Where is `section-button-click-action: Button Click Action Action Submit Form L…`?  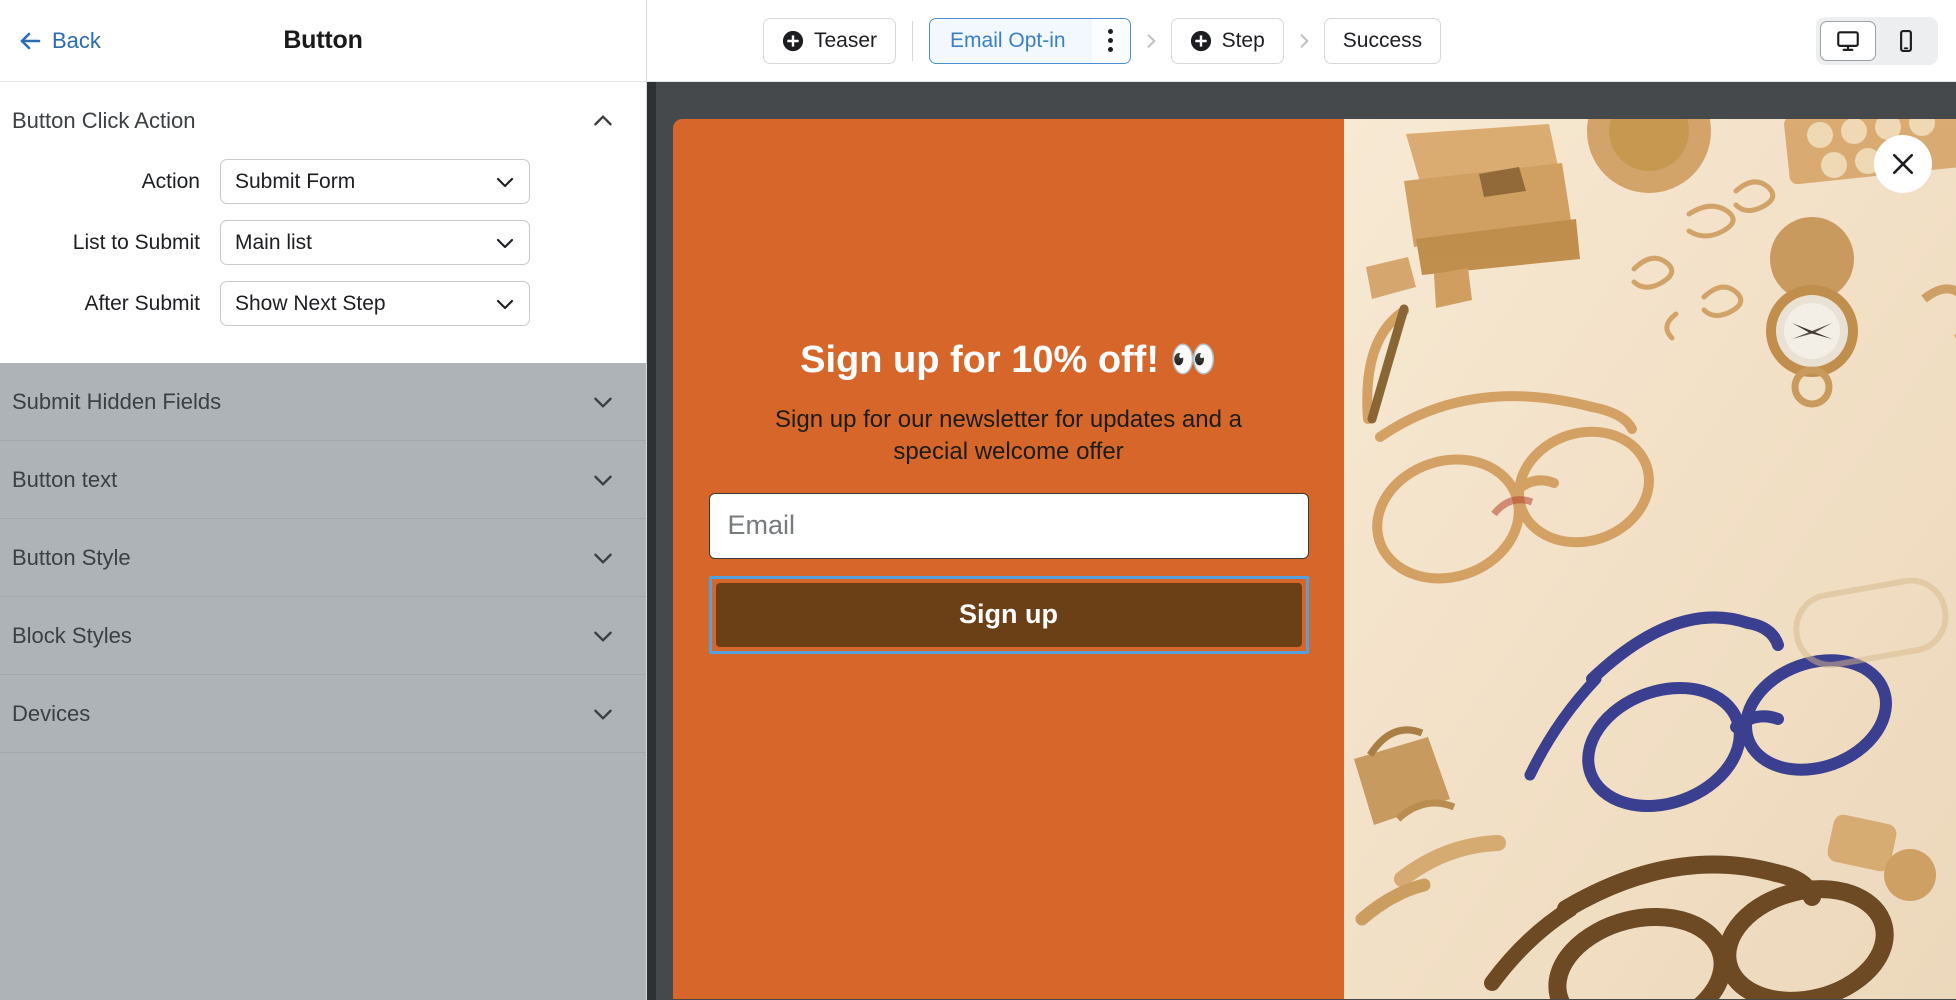
section-button-click-action: Button Click Action Action Submit Form L… is located at coordinates (323, 222).